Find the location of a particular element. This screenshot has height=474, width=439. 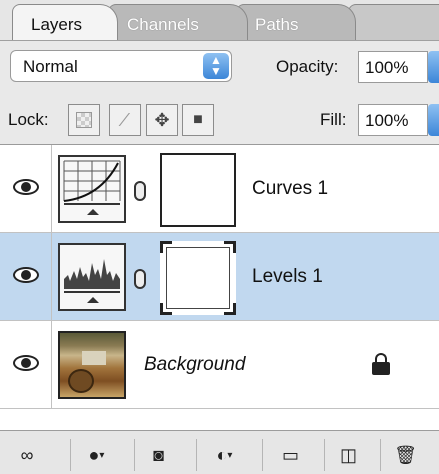

checkerboard-icon is located at coordinates (84, 120).